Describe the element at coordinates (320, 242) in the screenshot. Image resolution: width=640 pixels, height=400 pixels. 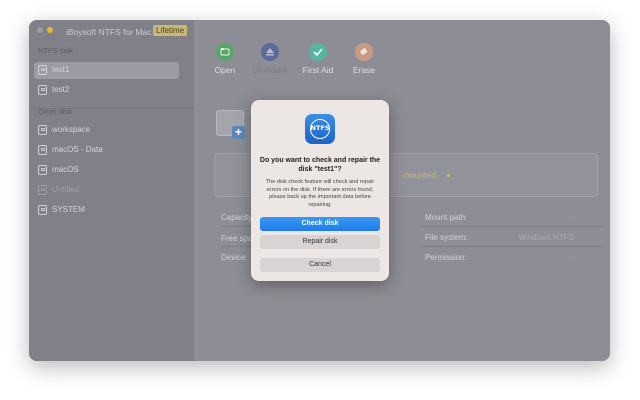
I see `repair-disk-button: Repair disk` at that location.